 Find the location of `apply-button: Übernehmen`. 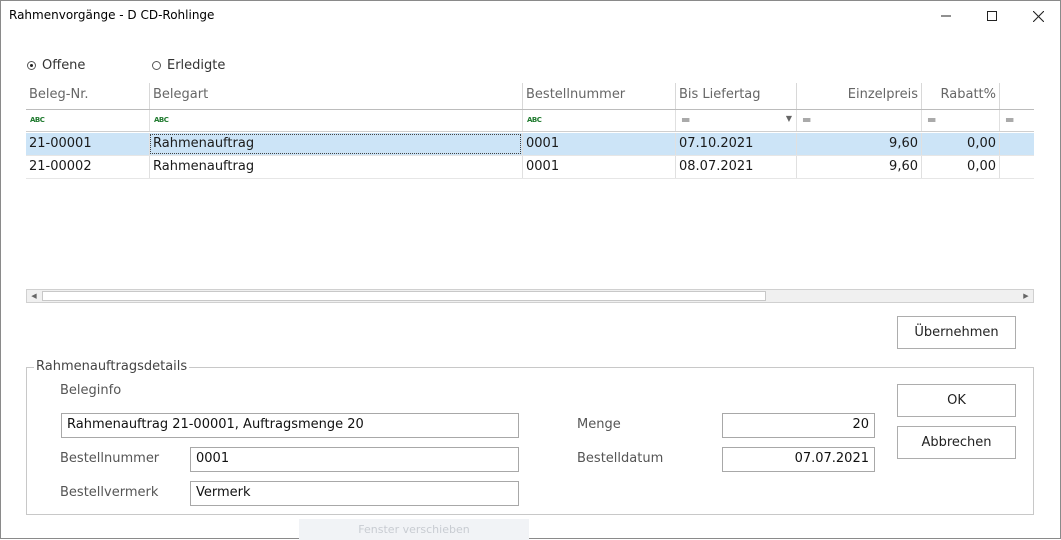

apply-button: Übernehmen is located at coordinates (956, 332).